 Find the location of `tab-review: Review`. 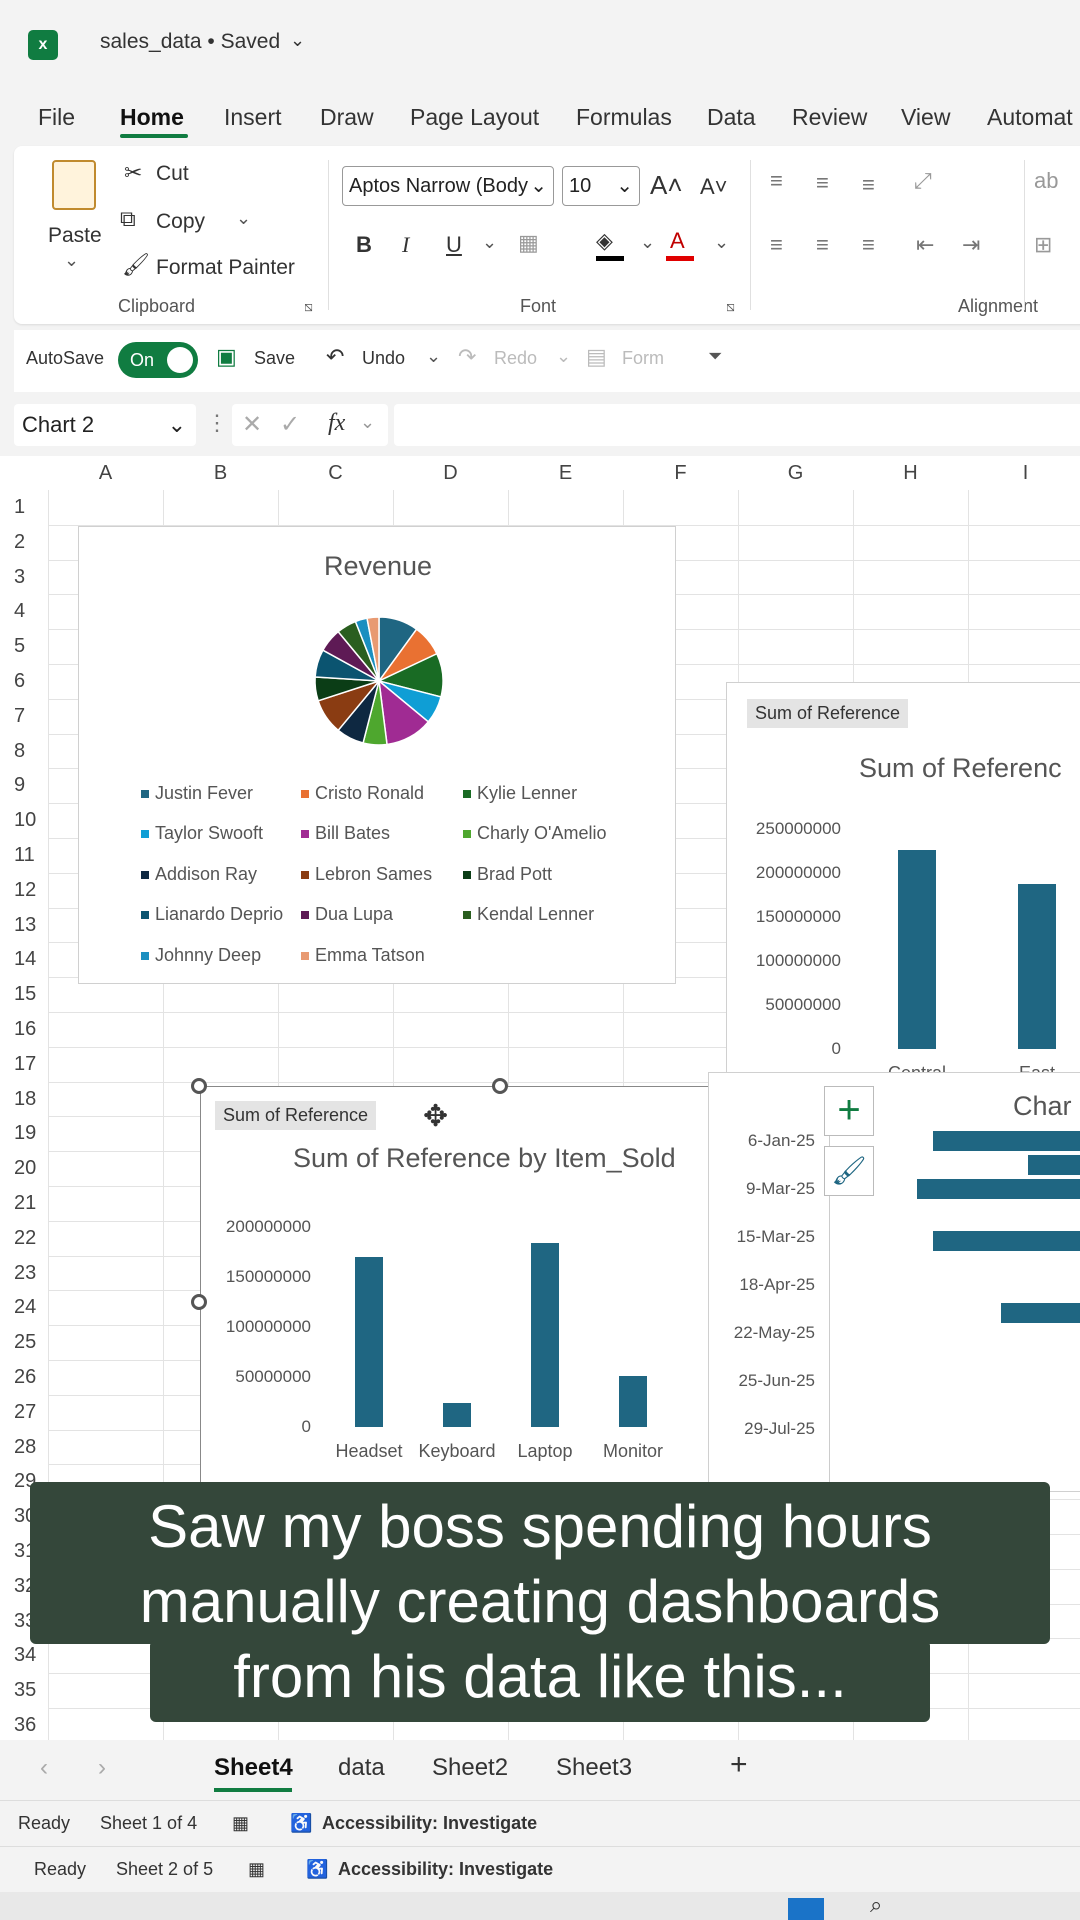

tab-review: Review is located at coordinates (829, 117).